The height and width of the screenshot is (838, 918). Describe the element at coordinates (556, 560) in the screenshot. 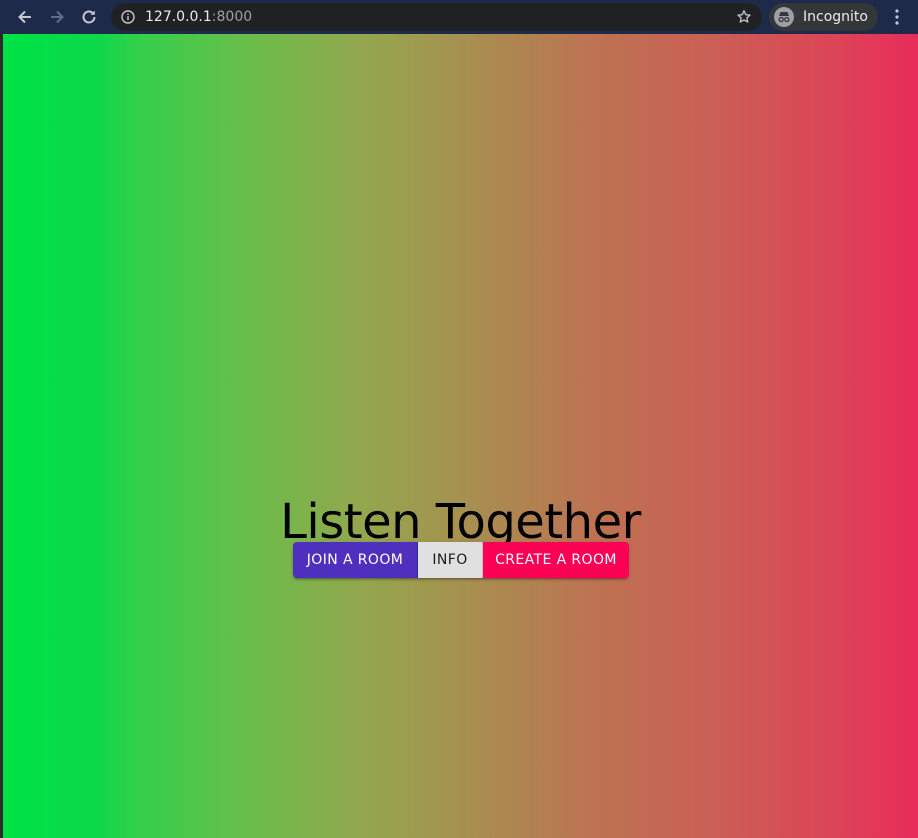

I see `create-room-button: CREATE A ROOM` at that location.